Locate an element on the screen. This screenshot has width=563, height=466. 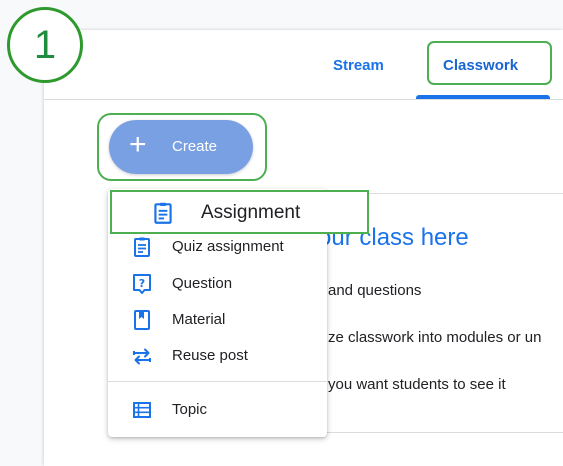
active-tab-indicator is located at coordinates (483, 97).